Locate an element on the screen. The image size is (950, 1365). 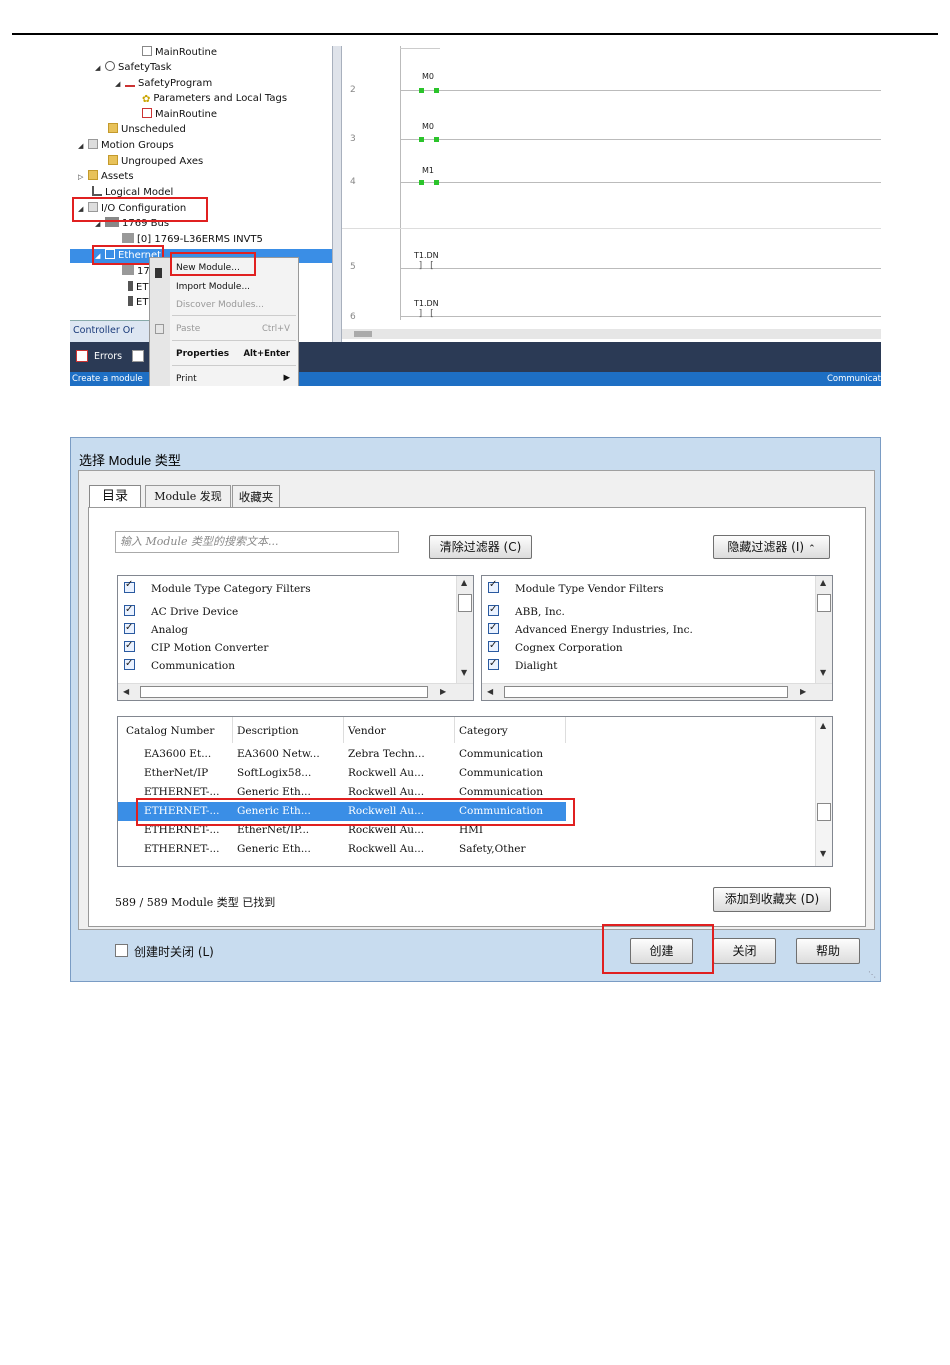
page-top-rule is located at coordinates (475, 34).